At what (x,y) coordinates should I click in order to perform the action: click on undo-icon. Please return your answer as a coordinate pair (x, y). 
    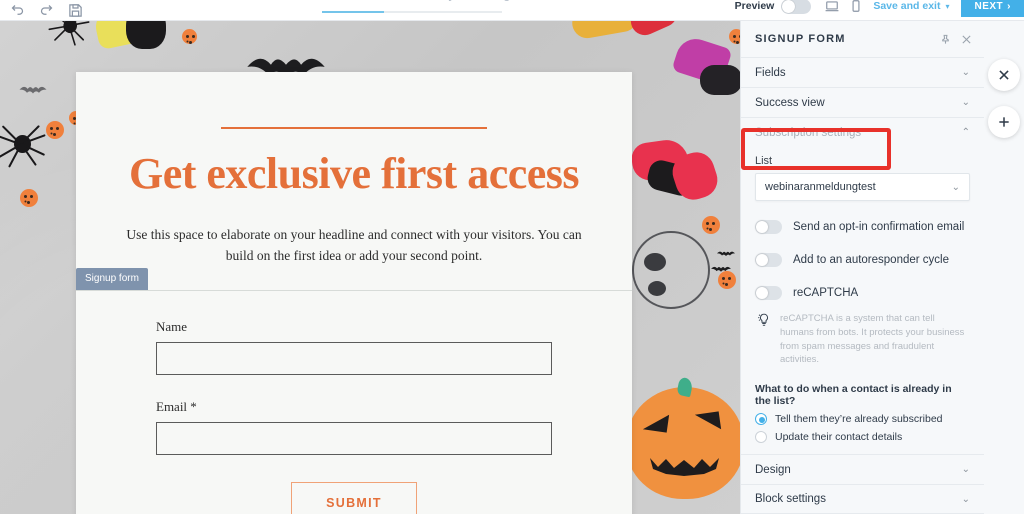
    Looking at the image, I should click on (17, 10).